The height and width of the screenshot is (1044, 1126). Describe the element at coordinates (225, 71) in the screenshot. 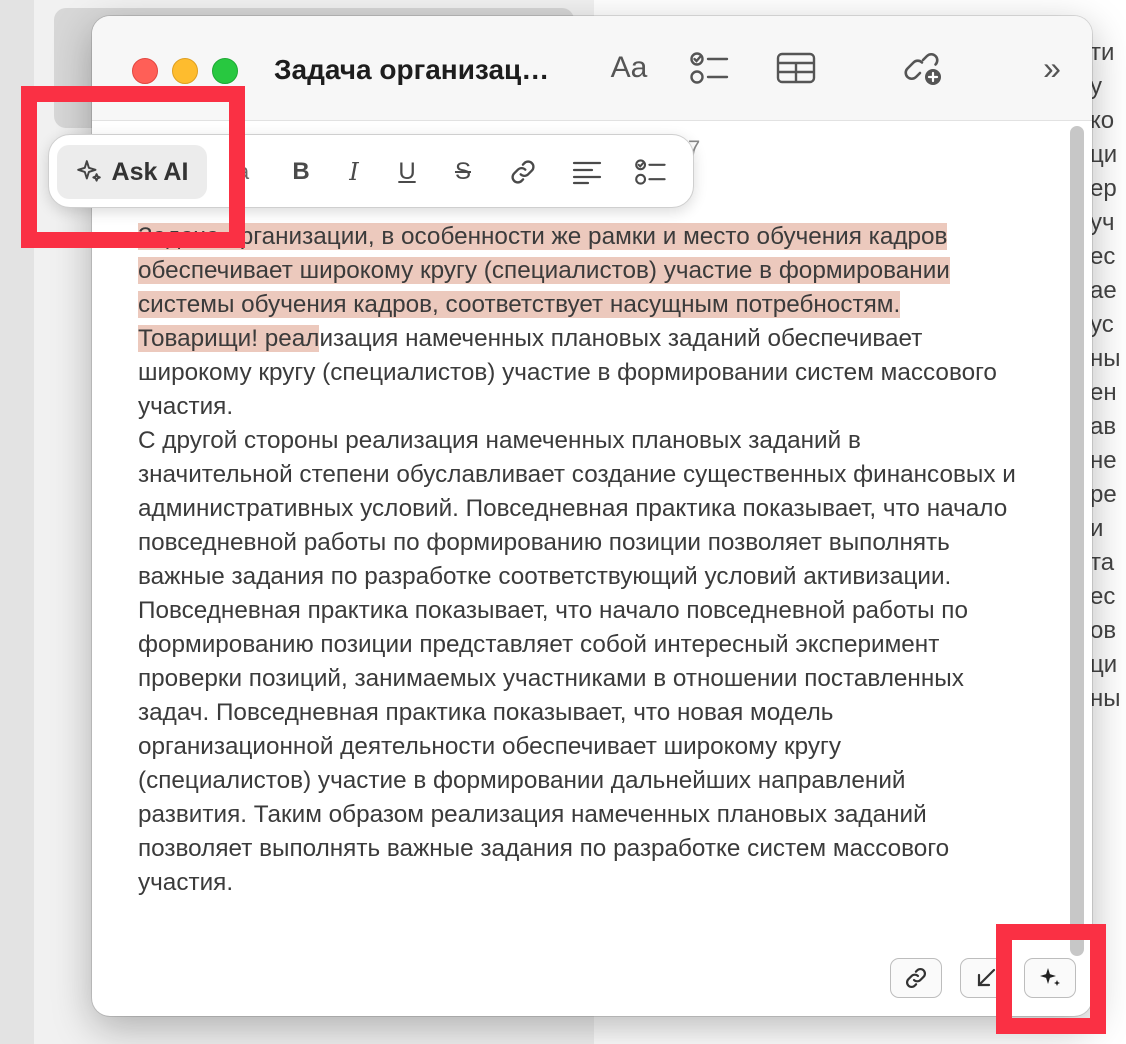

I see `zoom-window-button` at that location.